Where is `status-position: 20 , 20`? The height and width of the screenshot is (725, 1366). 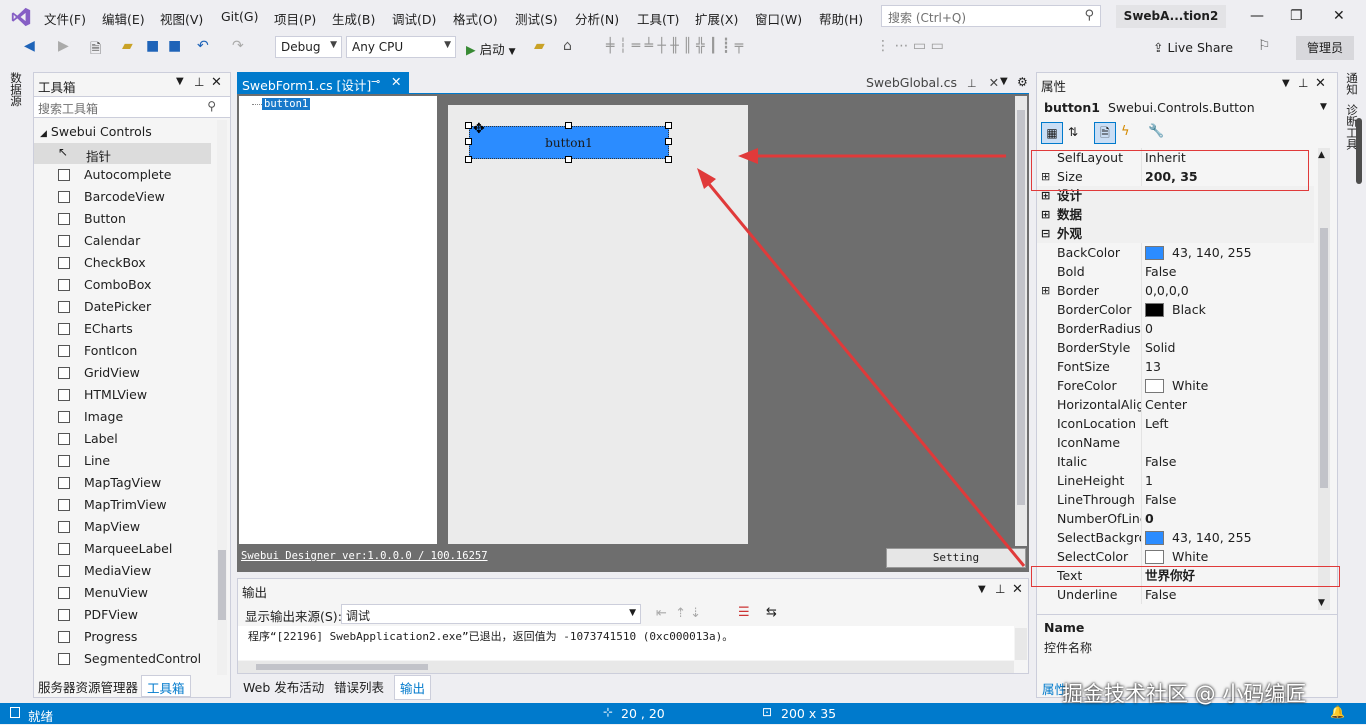 status-position: 20 , 20 is located at coordinates (643, 713).